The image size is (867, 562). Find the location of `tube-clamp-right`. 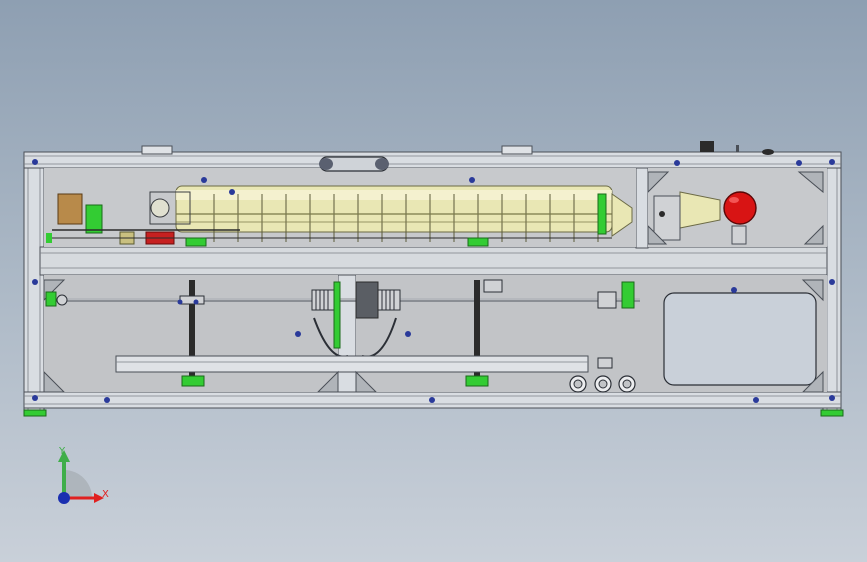

tube-clamp-right is located at coordinates (478, 242).